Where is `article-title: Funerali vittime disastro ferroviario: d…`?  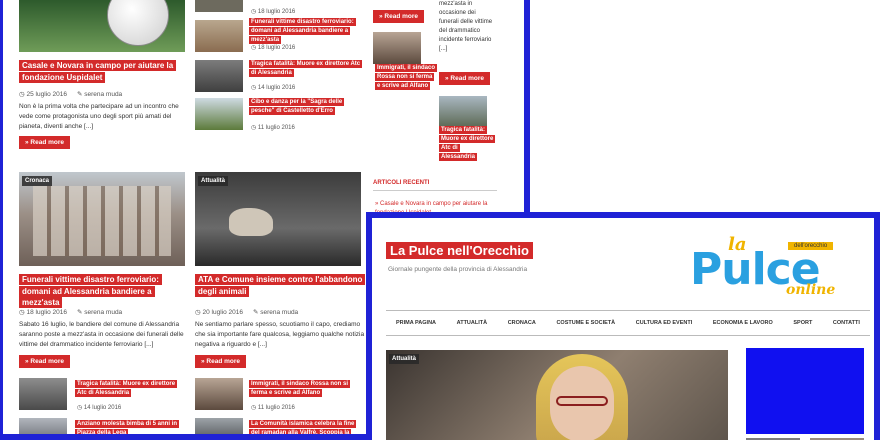 article-title: Funerali vittime disastro ferroviario: d… is located at coordinates (104, 291).